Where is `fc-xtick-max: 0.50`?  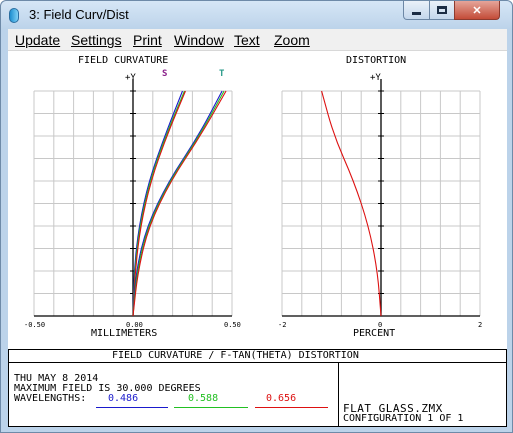 fc-xtick-max: 0.50 is located at coordinates (232, 325).